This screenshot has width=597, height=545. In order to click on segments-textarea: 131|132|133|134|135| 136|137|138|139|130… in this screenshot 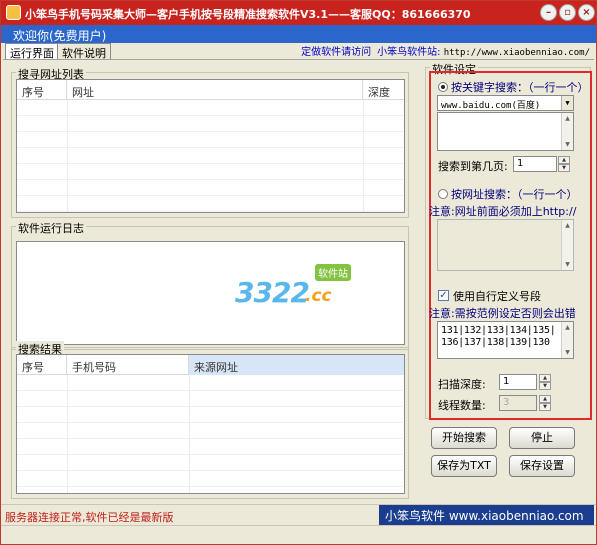, I will do `click(505, 340)`.